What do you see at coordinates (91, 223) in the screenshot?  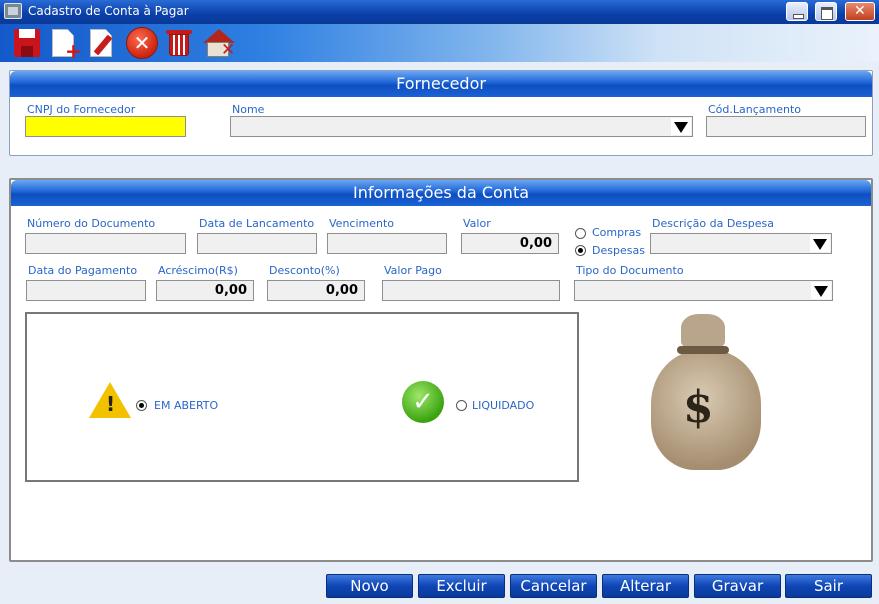 I see `numero-label: Número do Documento` at bounding box center [91, 223].